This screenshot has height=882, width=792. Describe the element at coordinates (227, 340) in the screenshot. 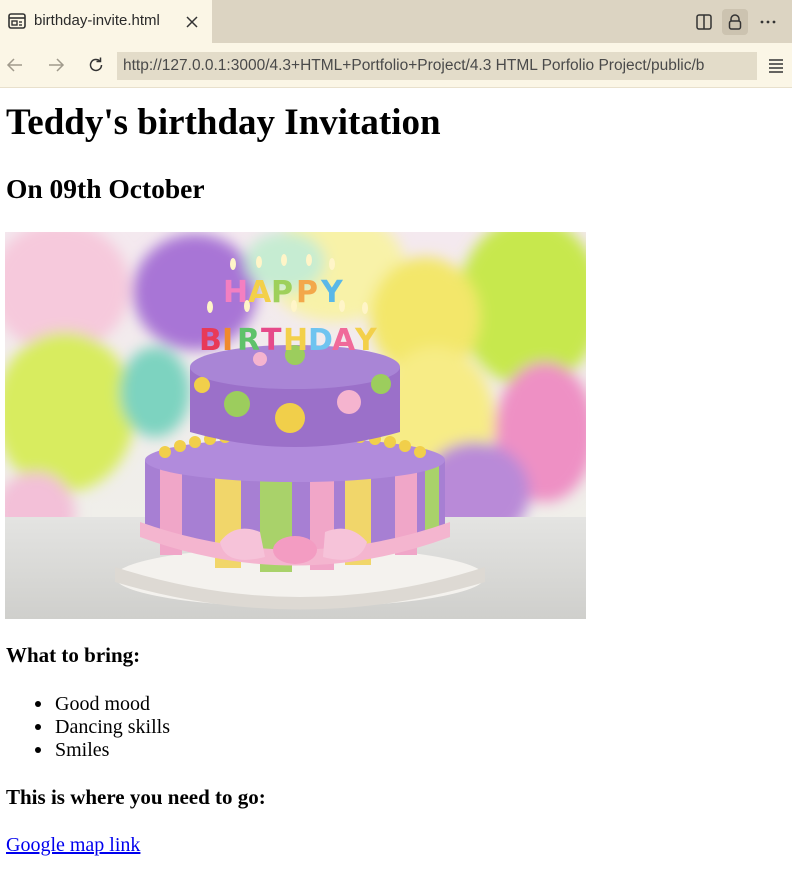

I see `svg-text: I` at that location.